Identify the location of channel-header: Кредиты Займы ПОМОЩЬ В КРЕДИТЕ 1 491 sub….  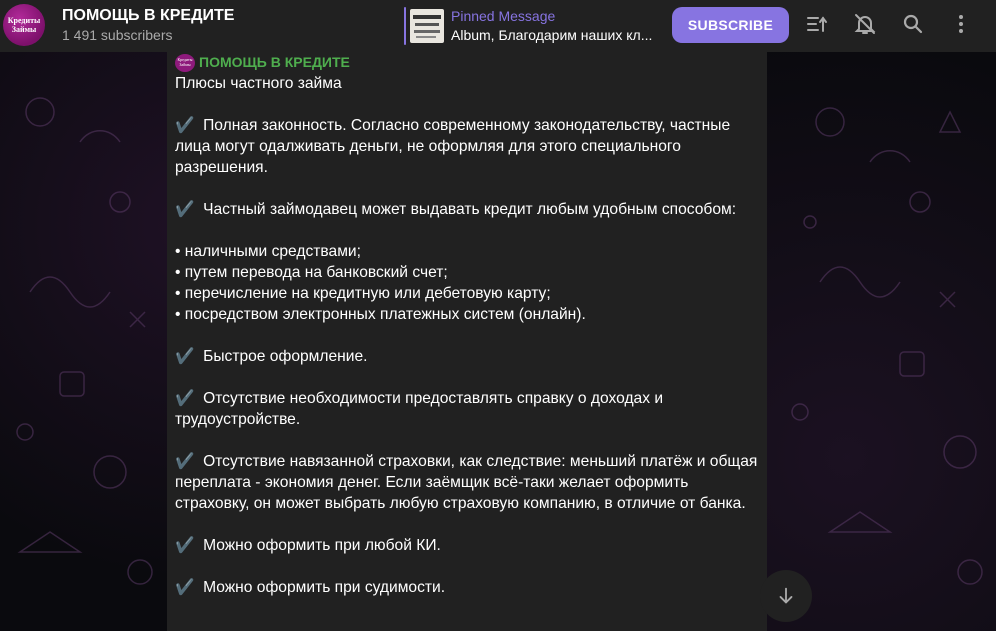
(498, 26).